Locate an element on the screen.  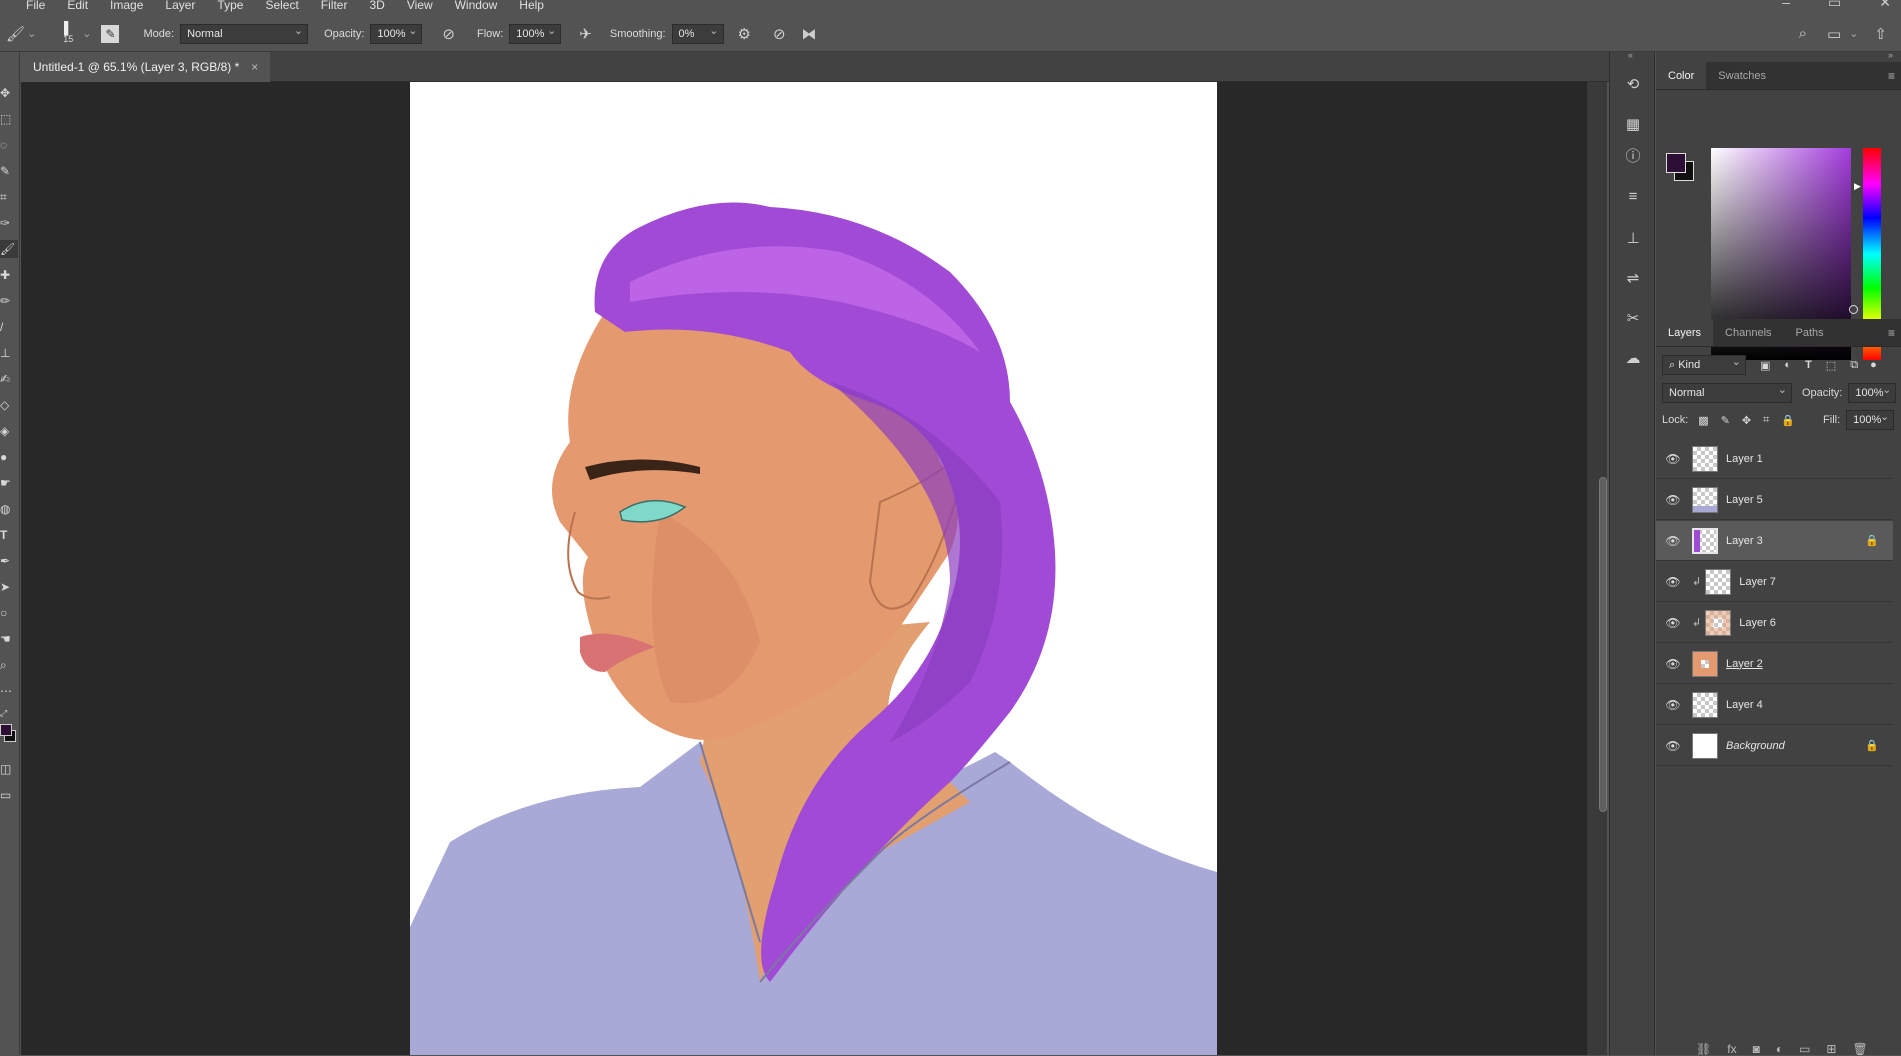
foreground-color-swatch is located at coordinates (6, 730).